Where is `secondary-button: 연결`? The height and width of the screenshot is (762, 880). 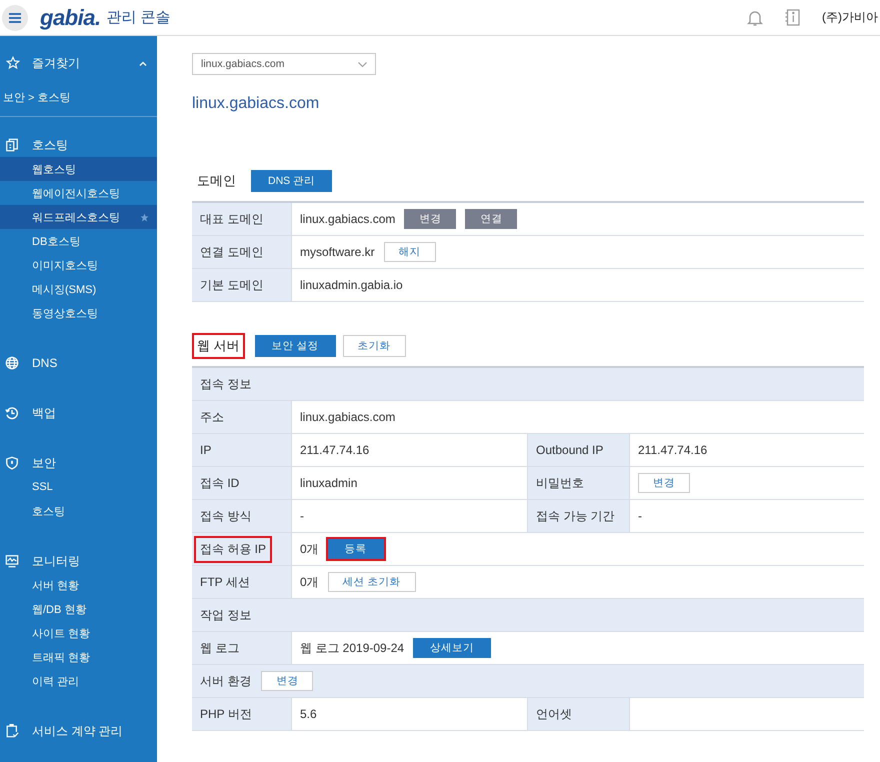
secondary-button: 연결 is located at coordinates (491, 219).